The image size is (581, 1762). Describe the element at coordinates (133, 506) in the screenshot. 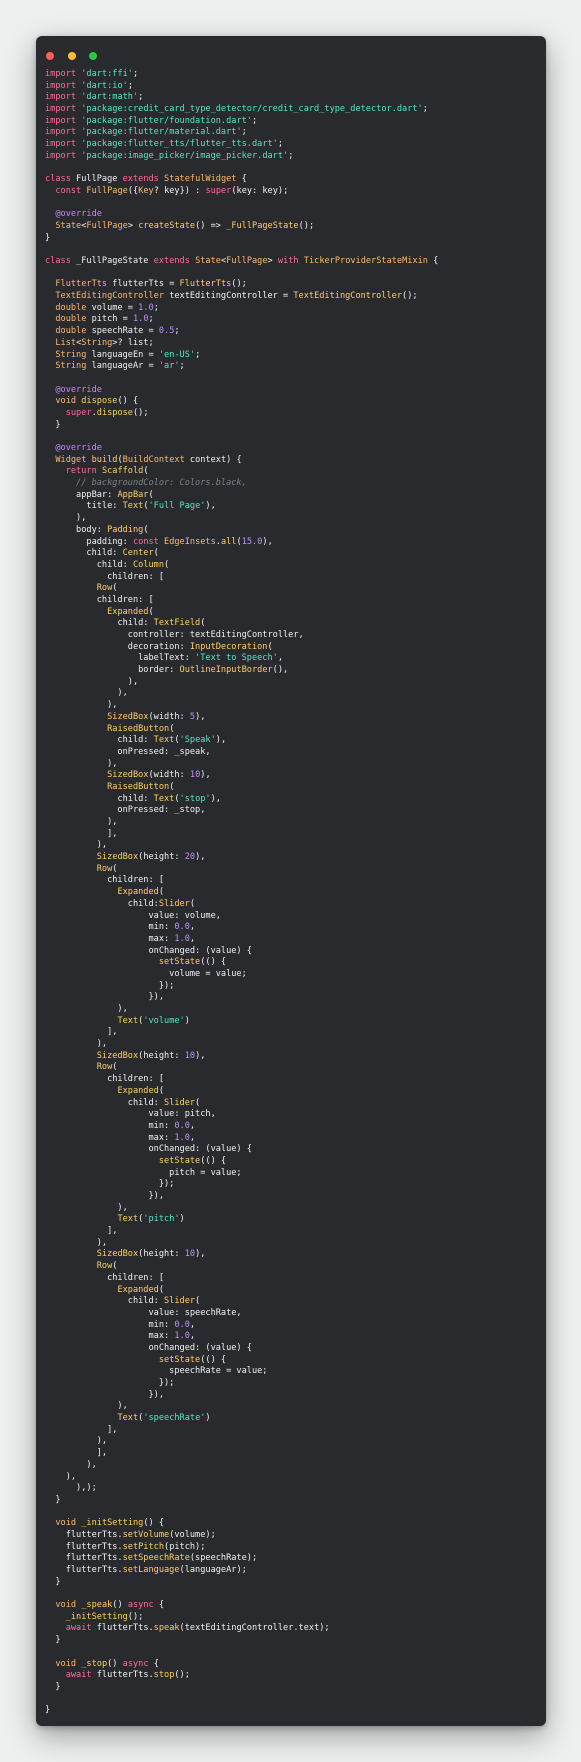

I see `code-token: Text` at that location.